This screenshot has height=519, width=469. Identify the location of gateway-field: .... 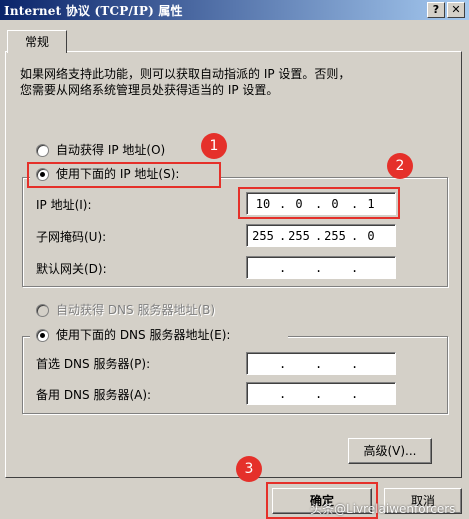
(321, 267).